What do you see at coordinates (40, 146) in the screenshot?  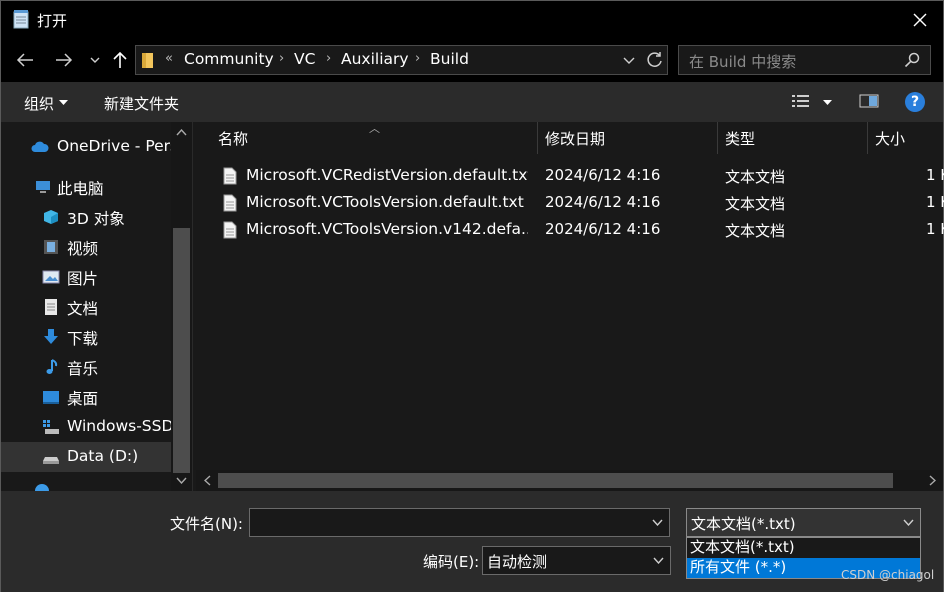 I see `cloud-icon` at bounding box center [40, 146].